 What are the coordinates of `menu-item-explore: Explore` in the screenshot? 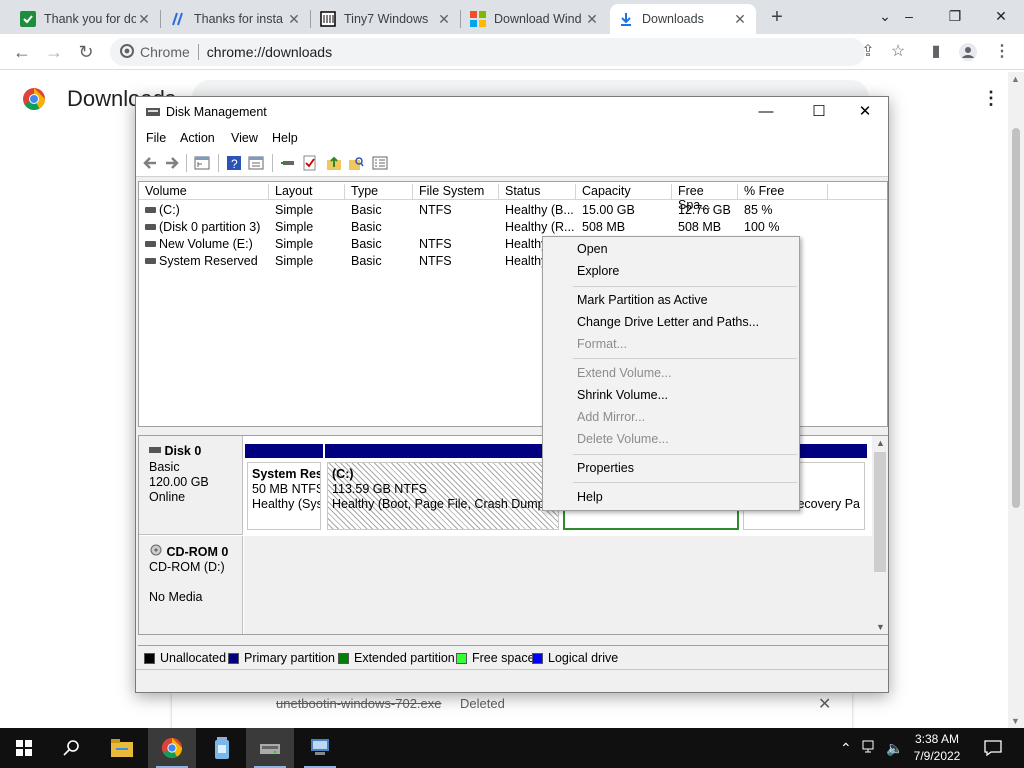 It's located at (598, 271).